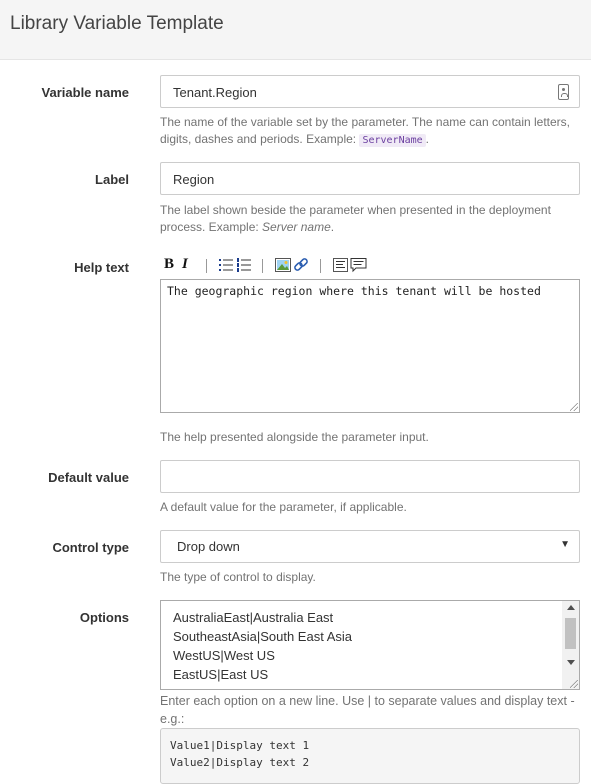 The width and height of the screenshot is (591, 784). I want to click on page-title: Library Variable Template, so click(117, 23).